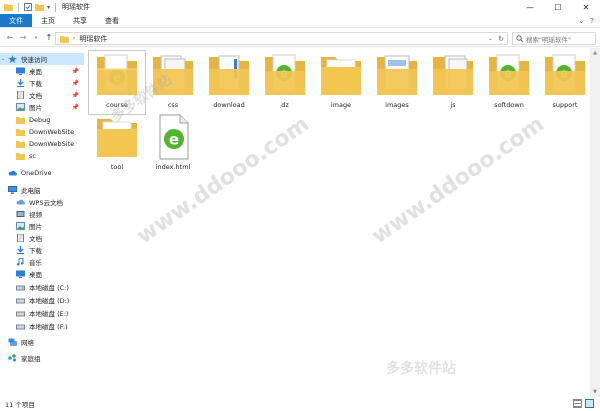  Describe the element at coordinates (558, 7) in the screenshot. I see `maximize-button: ☐` at that location.